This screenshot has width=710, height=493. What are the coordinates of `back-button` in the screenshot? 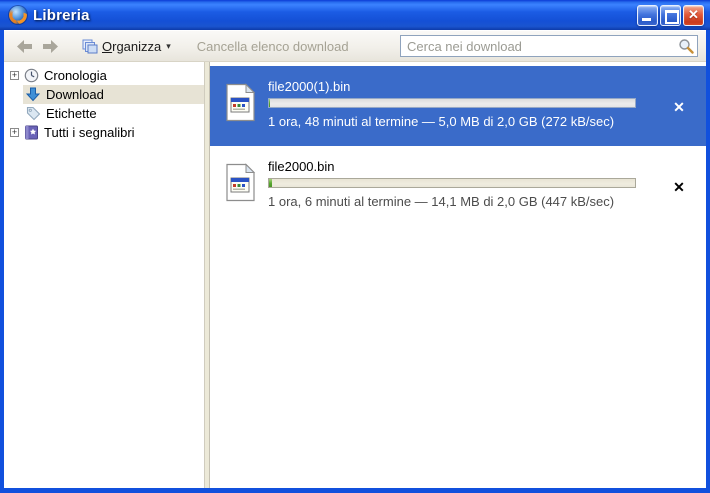 It's located at (24, 46).